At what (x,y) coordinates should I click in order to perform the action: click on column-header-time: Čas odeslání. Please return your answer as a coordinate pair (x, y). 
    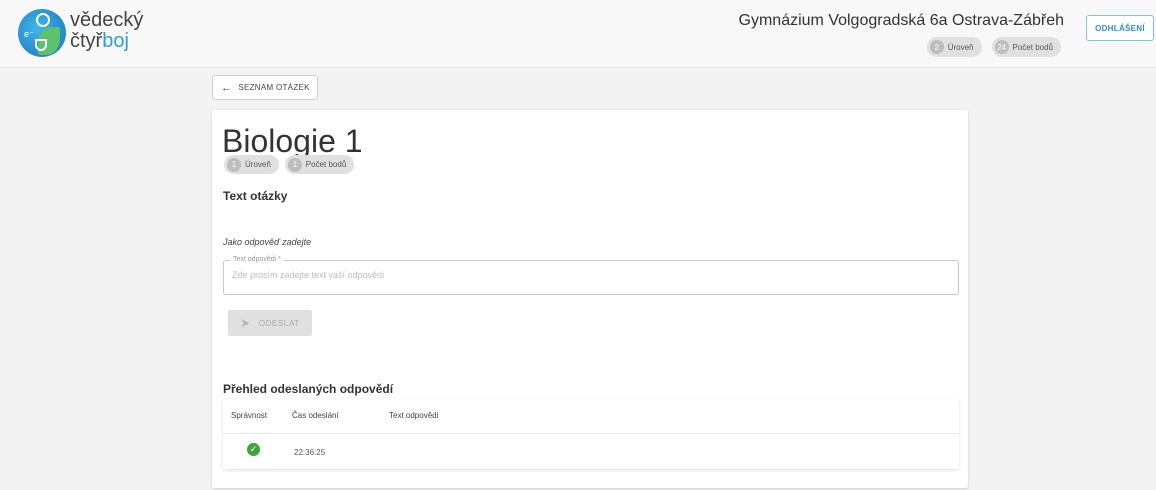
    Looking at the image, I should click on (315, 415).